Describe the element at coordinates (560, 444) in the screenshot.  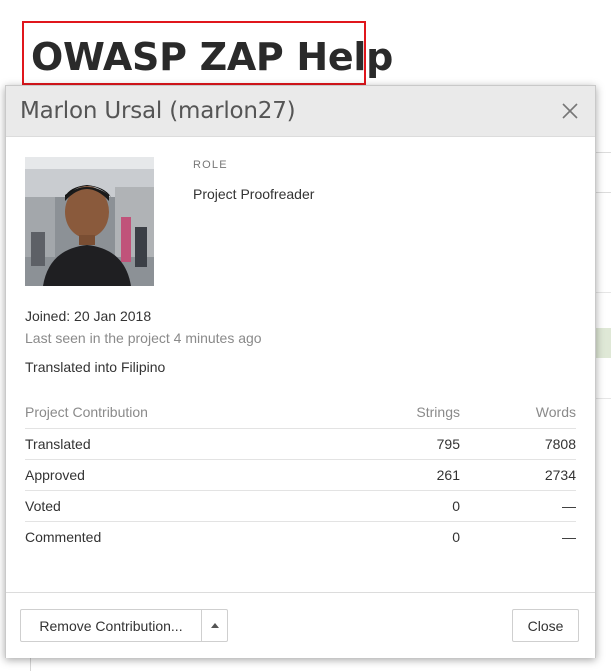
I see `row-words: 7808` at that location.